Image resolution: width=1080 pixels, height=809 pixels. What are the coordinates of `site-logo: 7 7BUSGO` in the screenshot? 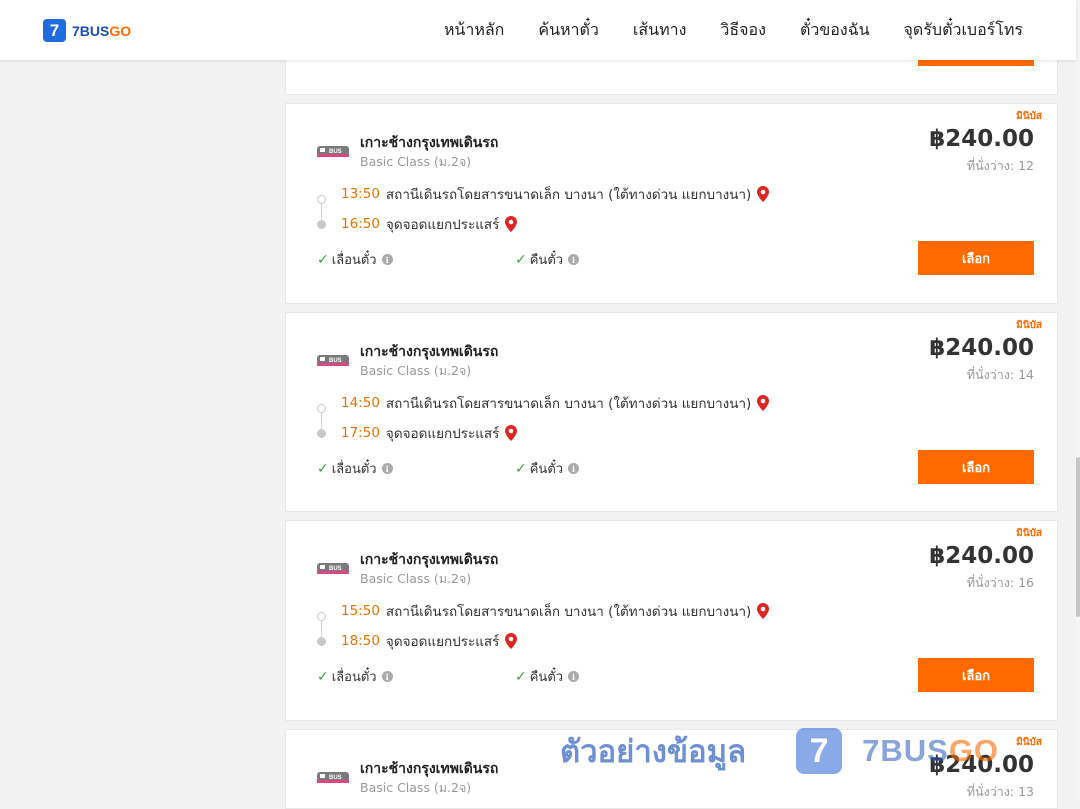 It's located at (87, 30).